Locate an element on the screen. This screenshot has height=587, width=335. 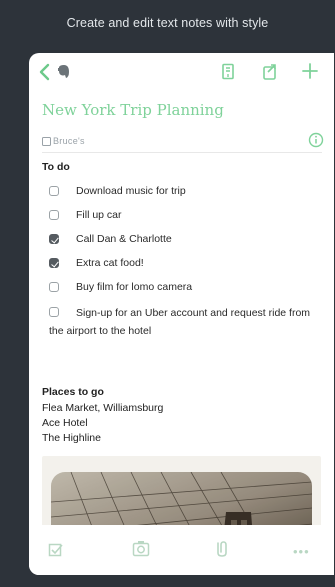
todo-item: Call Dan & Charlotte is located at coordinates (186, 239).